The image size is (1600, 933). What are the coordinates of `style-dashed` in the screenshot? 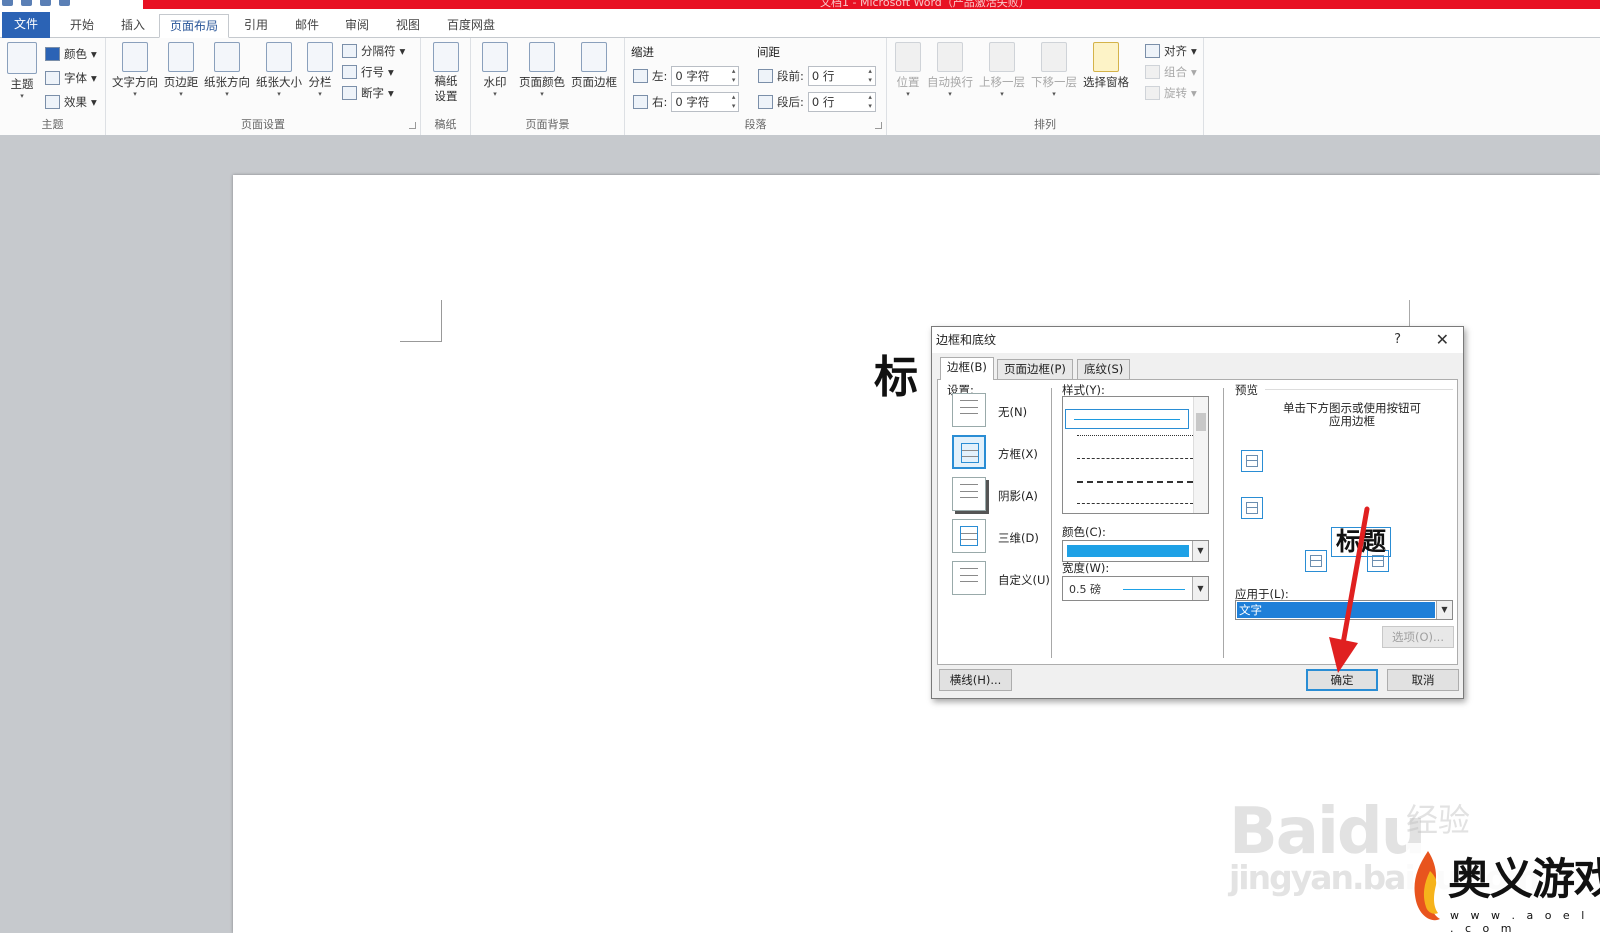 It's located at (1135, 458).